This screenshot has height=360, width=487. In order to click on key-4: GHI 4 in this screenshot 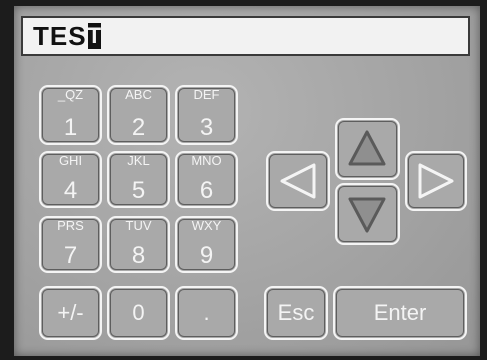, I will do `click(70, 179)`.